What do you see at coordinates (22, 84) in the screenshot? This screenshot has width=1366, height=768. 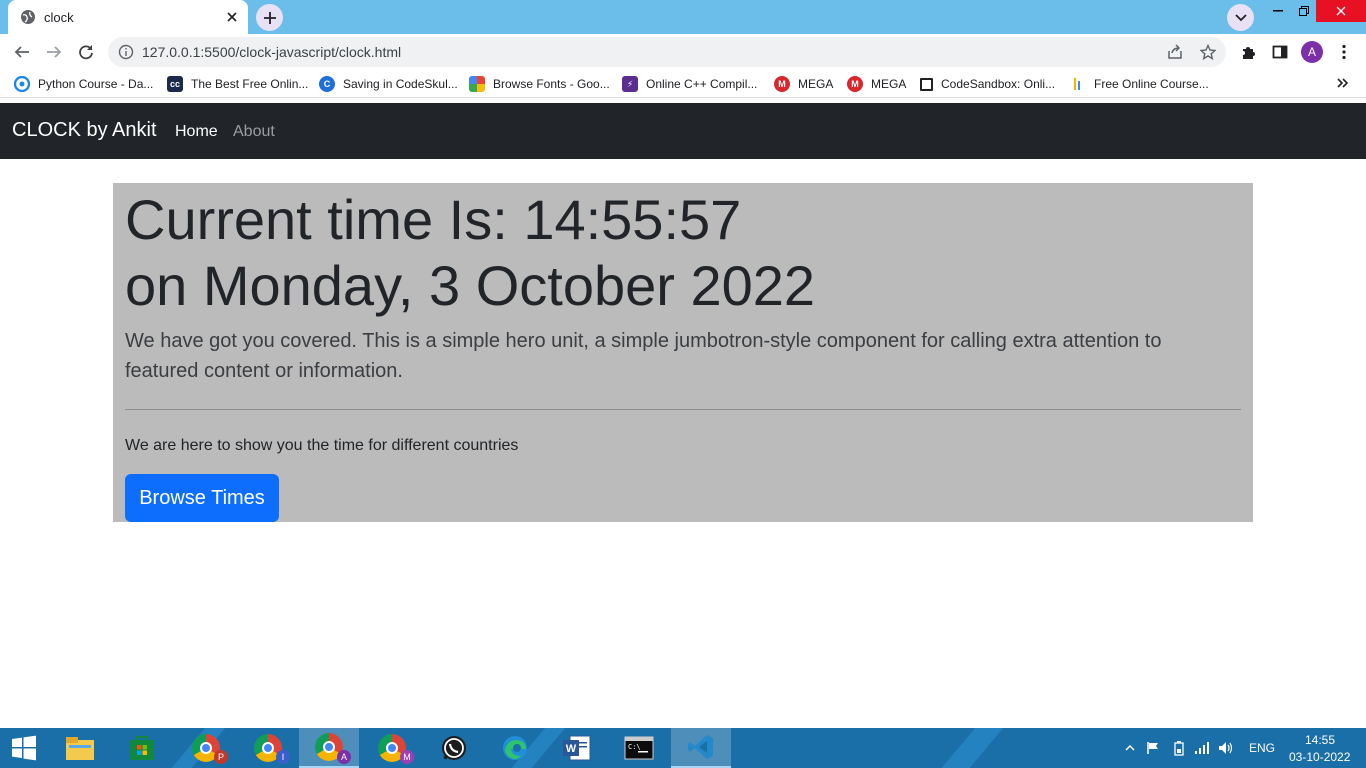 I see `python-icon` at bounding box center [22, 84].